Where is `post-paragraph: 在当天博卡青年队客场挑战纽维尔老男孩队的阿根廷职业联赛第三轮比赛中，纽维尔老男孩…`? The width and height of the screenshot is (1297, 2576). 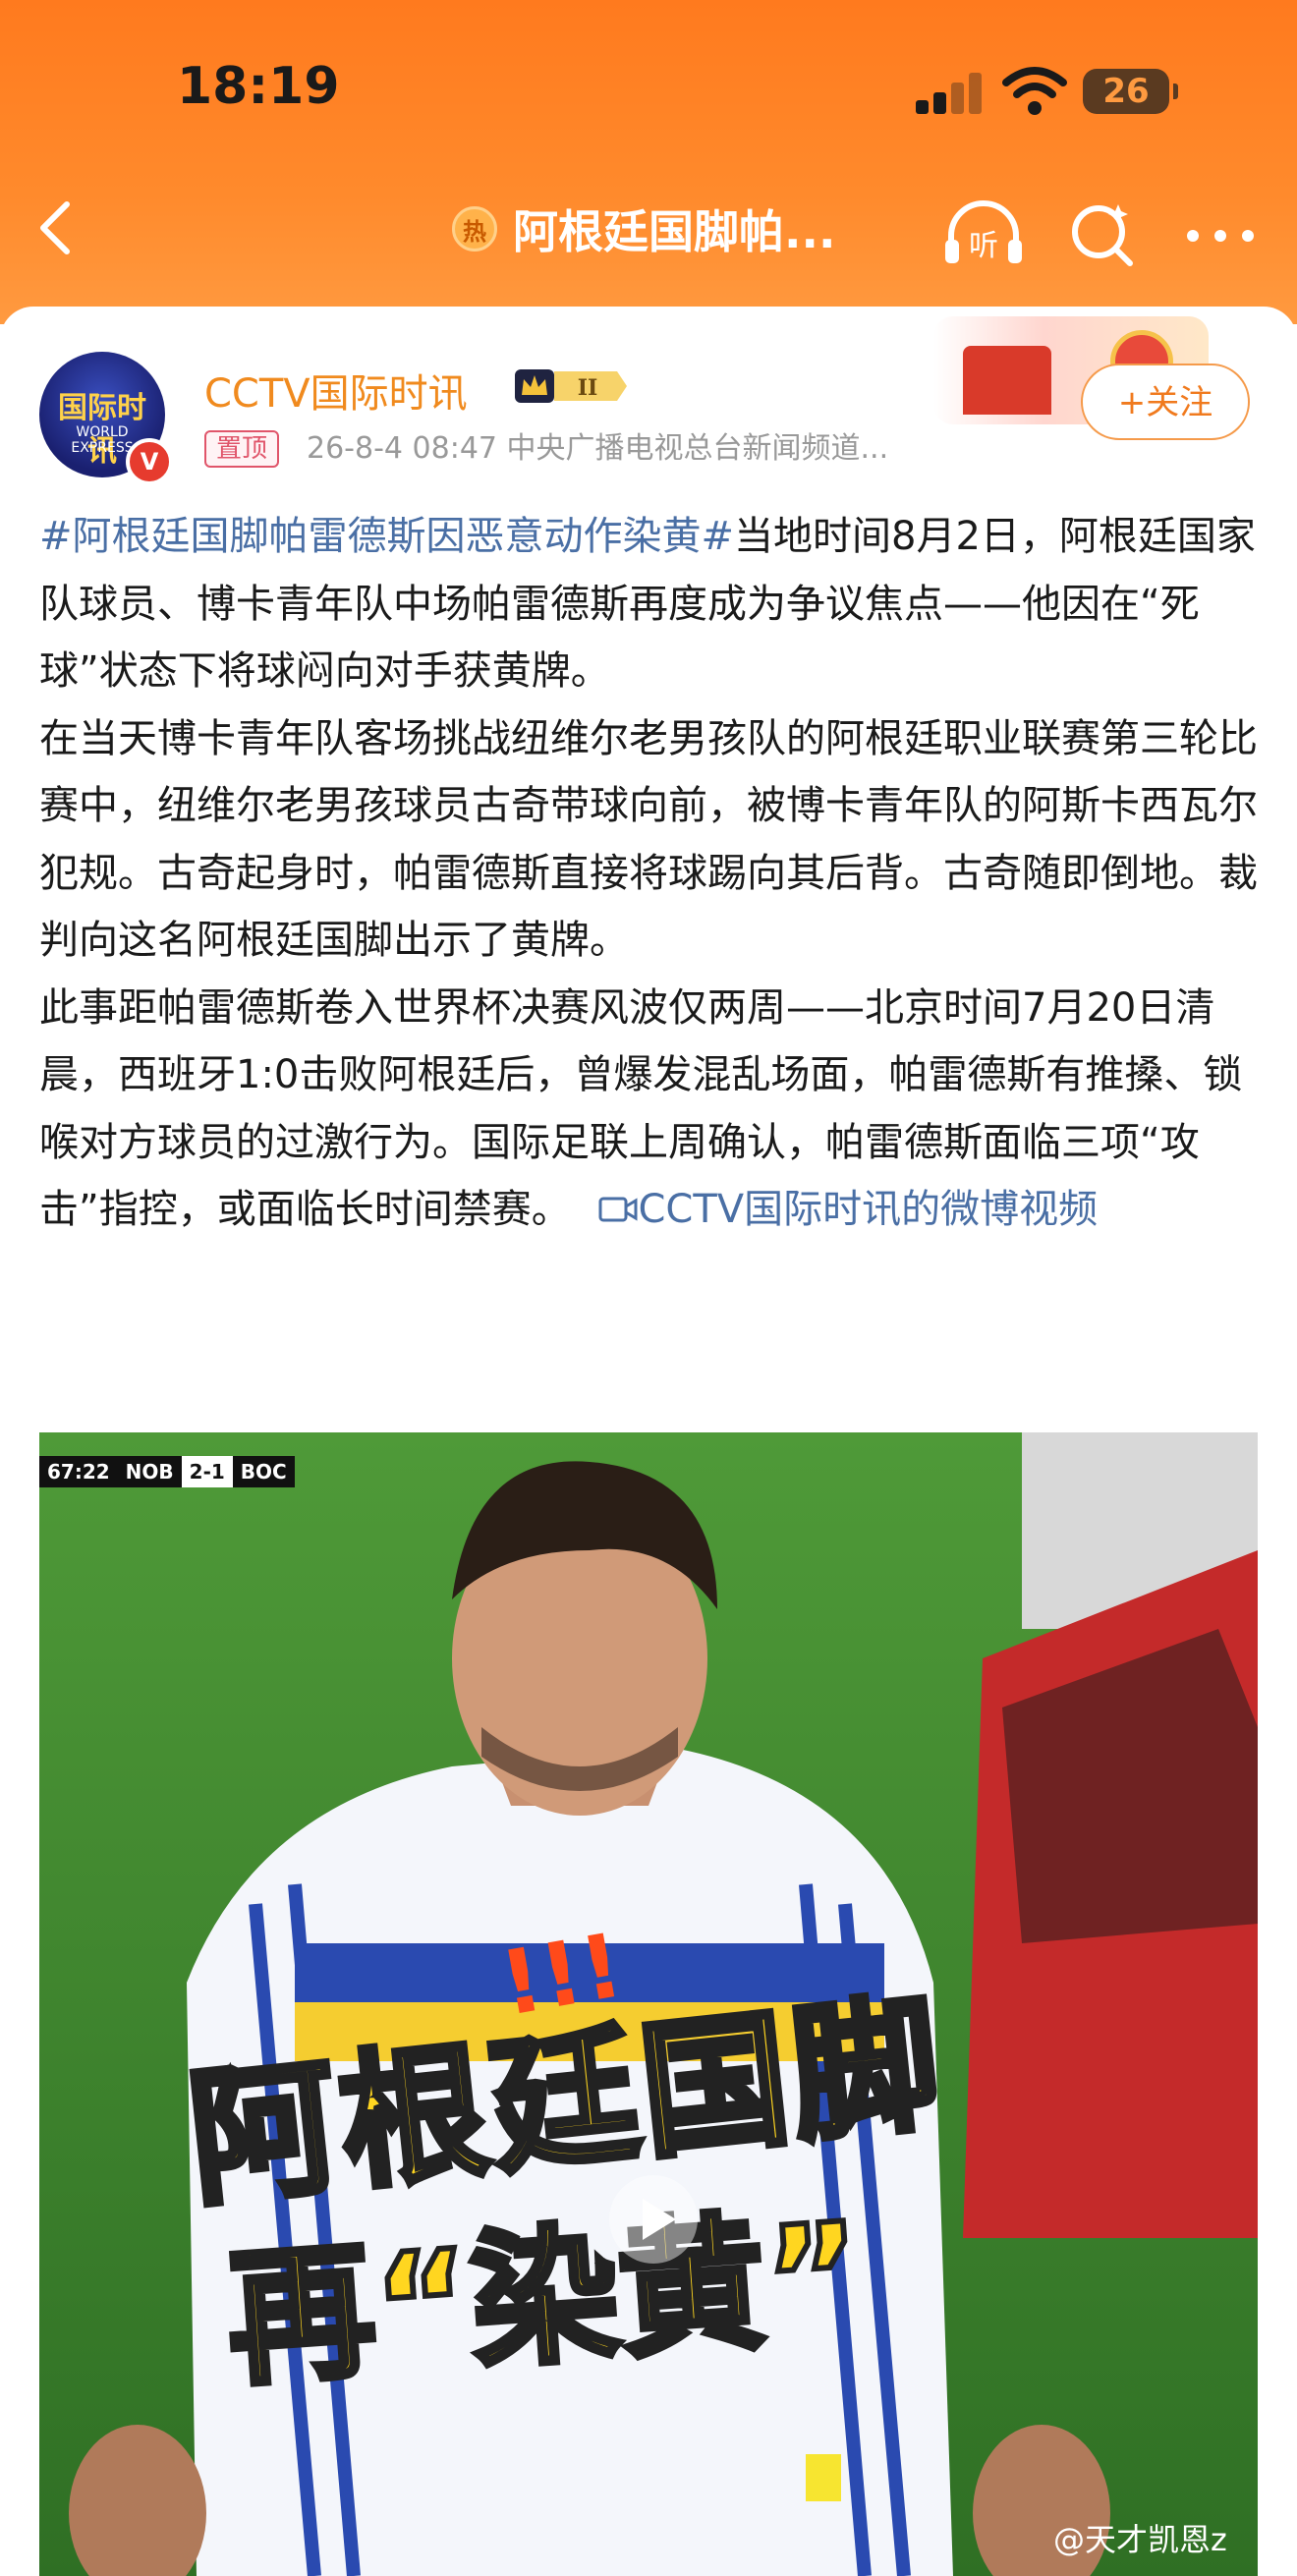
post-paragraph: 在当天博卡青年队客场挑战纽维尔老男孩队的阿根廷职业联赛第三轮比赛中，纽维尔老男孩… is located at coordinates (648, 839).